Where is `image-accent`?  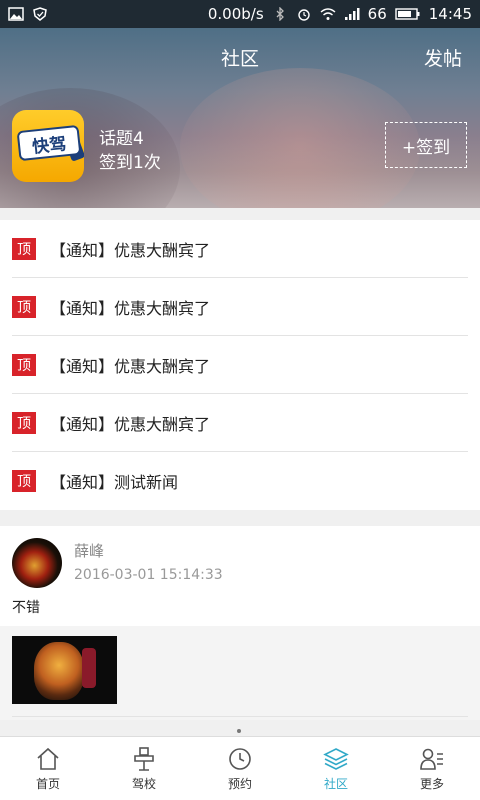
image-accent is located at coordinates (89, 668).